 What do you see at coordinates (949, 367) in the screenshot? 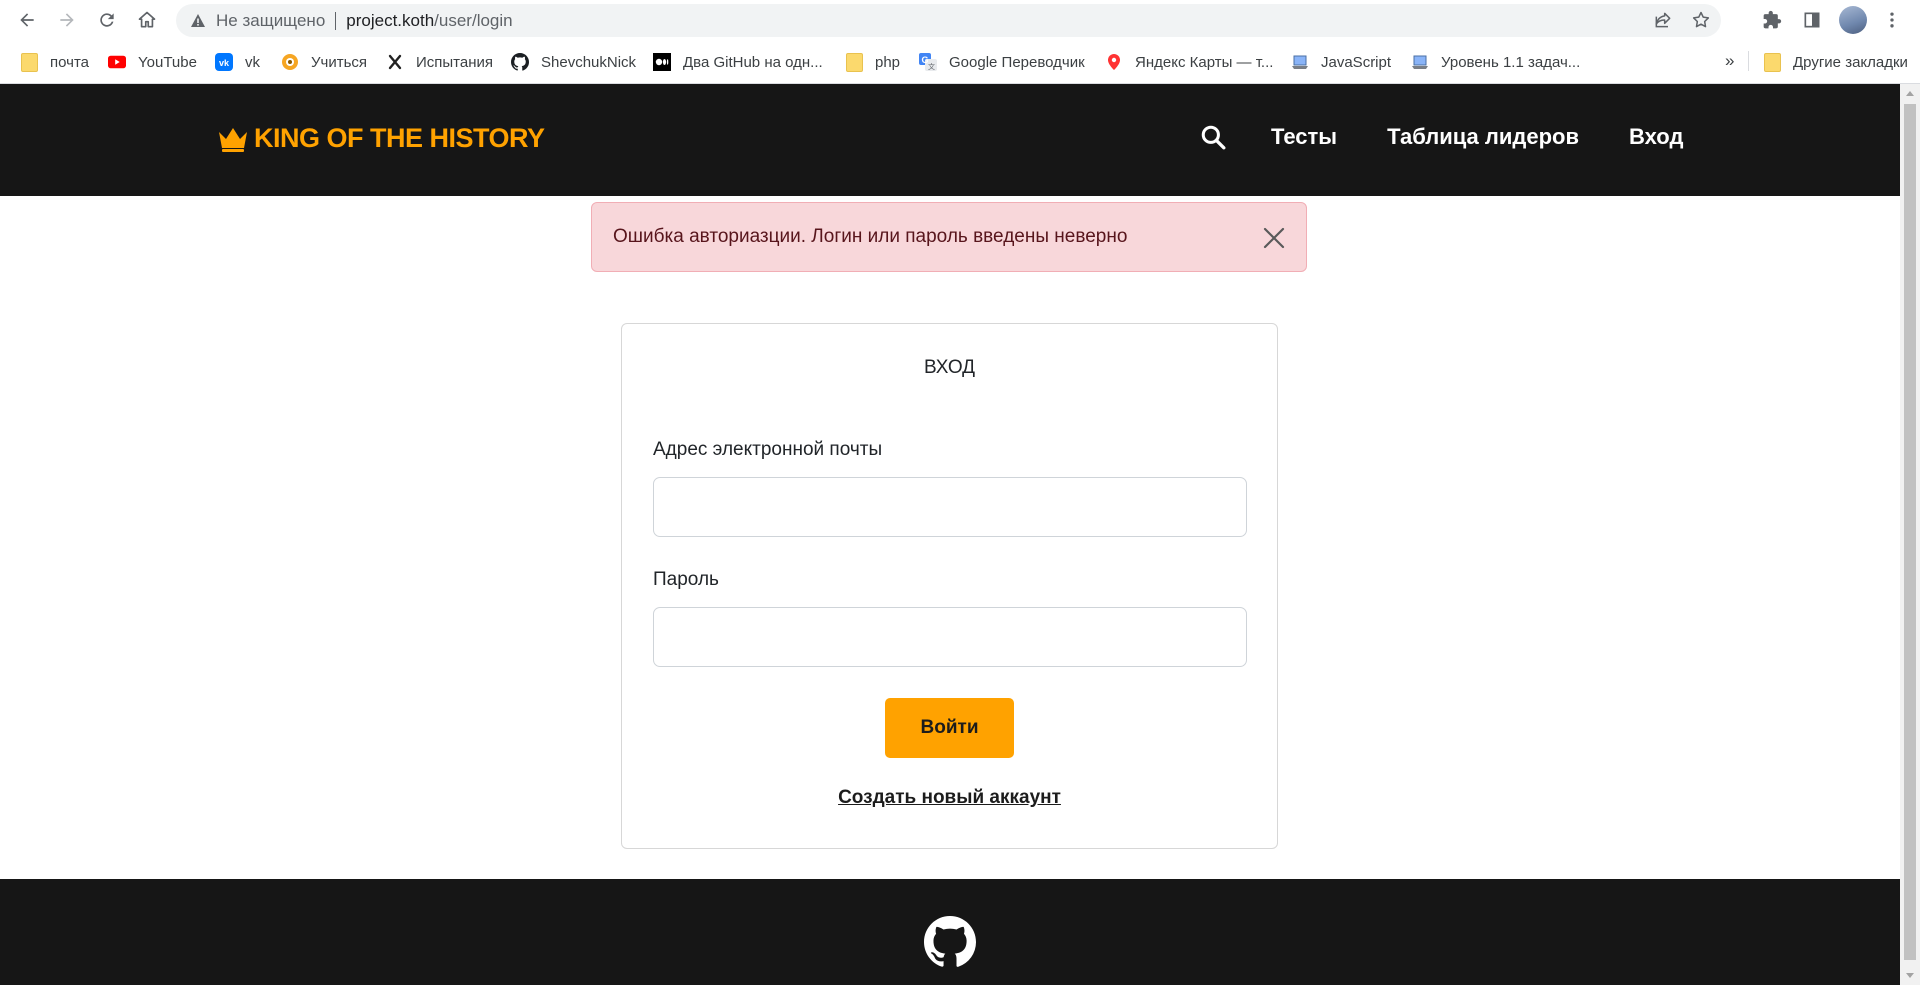
I see `form-title: ВХОД` at bounding box center [949, 367].